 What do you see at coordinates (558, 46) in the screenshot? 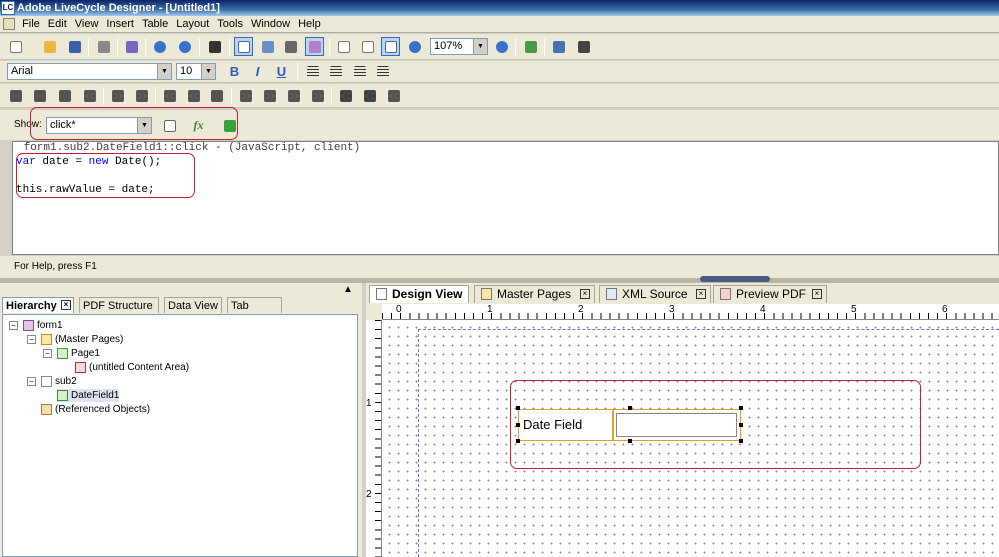
I see `abc-check-button` at bounding box center [558, 46].